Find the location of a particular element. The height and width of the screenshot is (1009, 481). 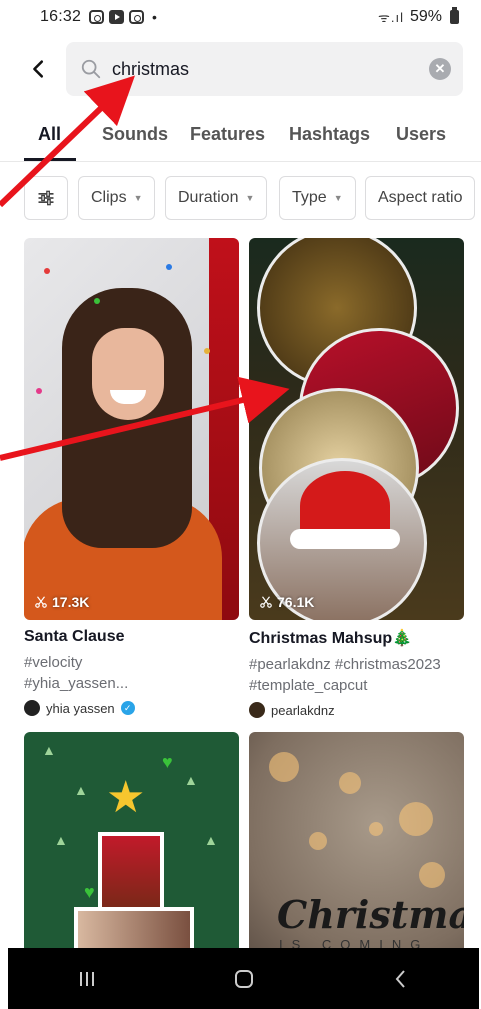

polaroid-photo is located at coordinates (131, 872).